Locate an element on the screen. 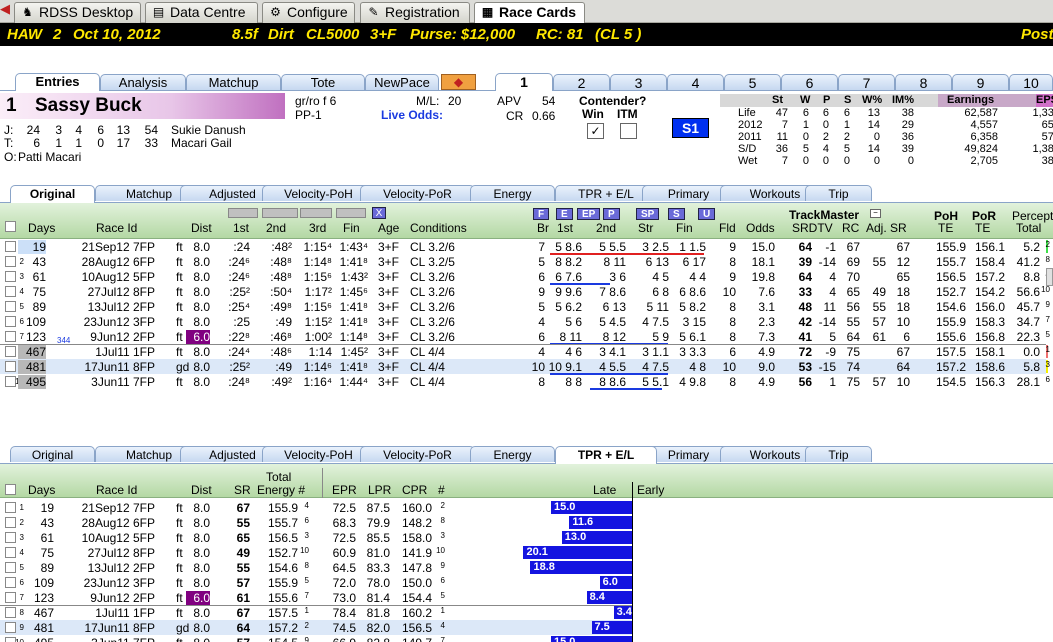 This screenshot has height=642, width=1053. trainer-name: Macari Gail is located at coordinates (201, 143).